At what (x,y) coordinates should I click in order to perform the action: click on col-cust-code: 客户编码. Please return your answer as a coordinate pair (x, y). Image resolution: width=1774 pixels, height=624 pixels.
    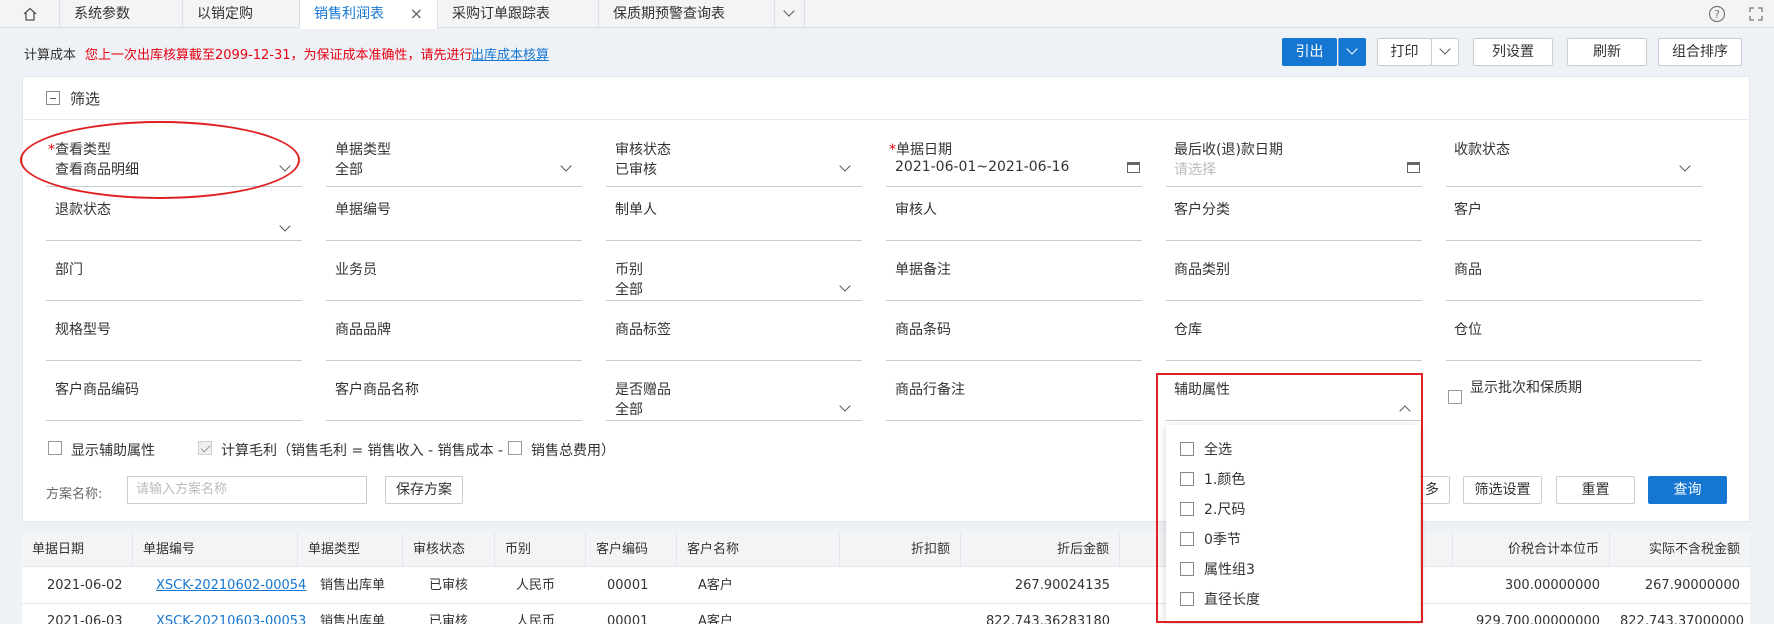
    Looking at the image, I should click on (631, 550).